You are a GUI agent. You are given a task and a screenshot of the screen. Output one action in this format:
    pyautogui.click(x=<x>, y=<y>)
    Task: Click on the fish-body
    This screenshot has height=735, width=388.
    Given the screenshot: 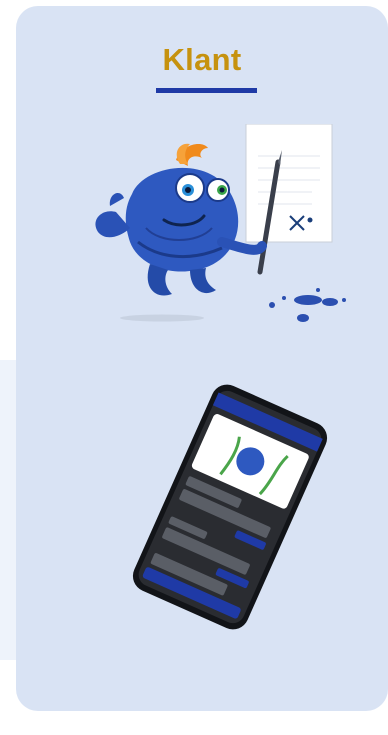 What is the action you would take?
    pyautogui.click(x=181, y=219)
    